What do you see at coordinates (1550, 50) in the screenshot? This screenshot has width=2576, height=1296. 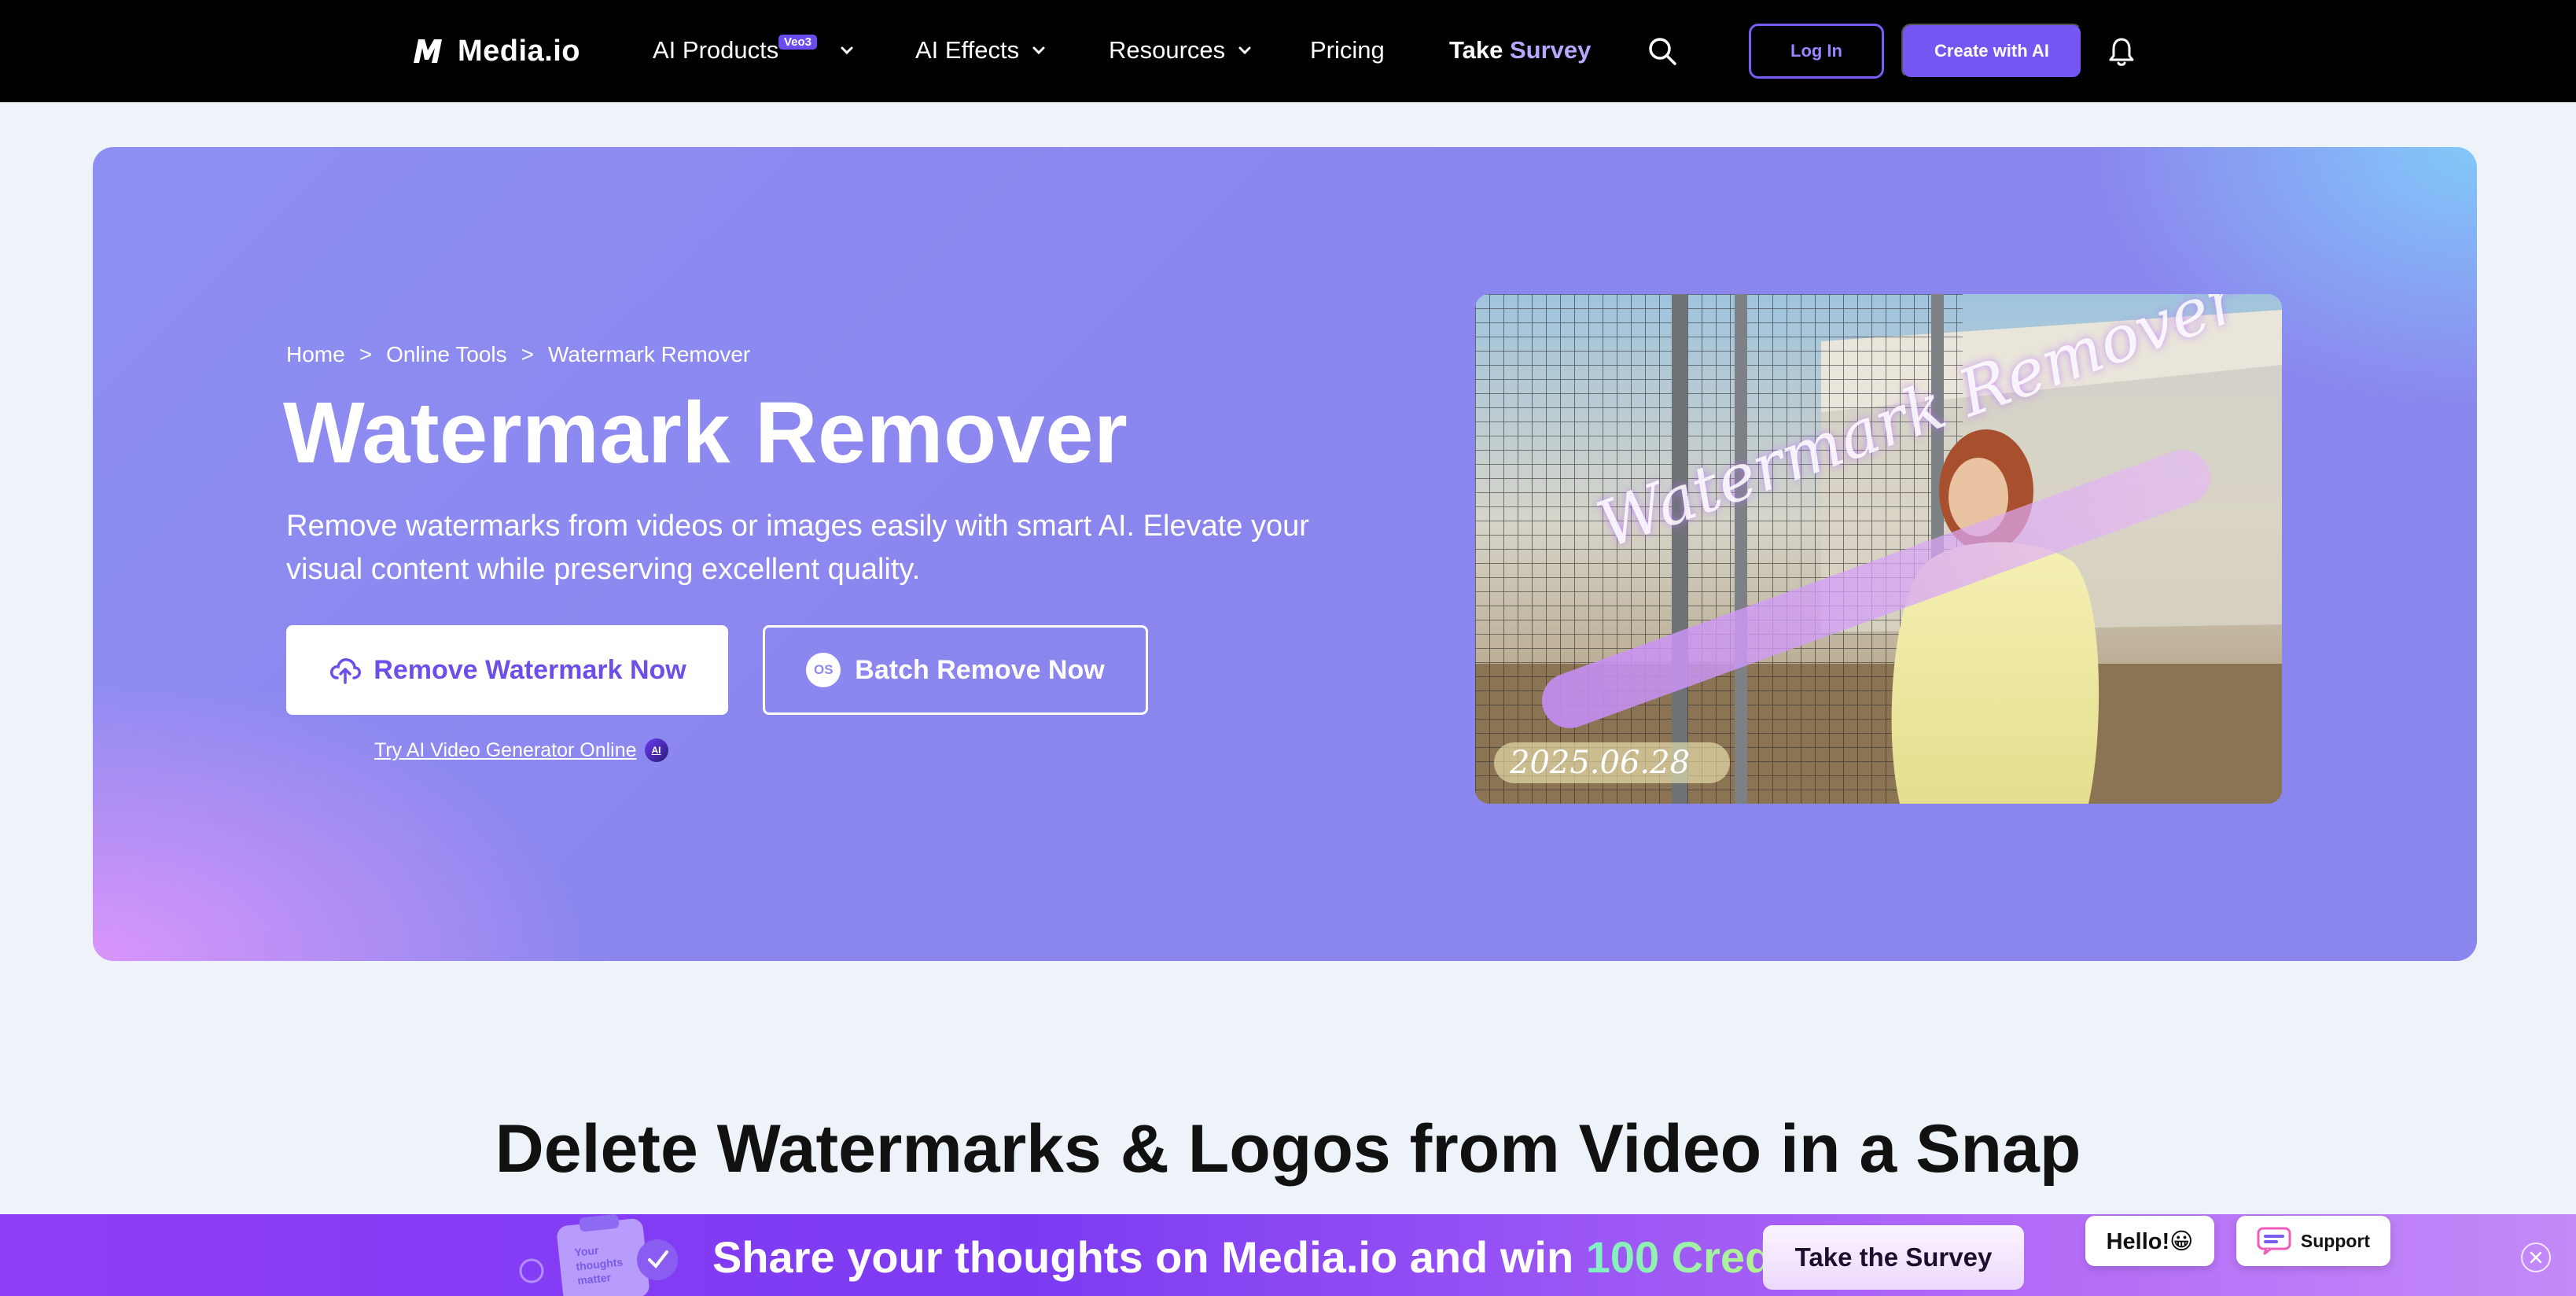 I see `take-survey-word-2: Survey` at bounding box center [1550, 50].